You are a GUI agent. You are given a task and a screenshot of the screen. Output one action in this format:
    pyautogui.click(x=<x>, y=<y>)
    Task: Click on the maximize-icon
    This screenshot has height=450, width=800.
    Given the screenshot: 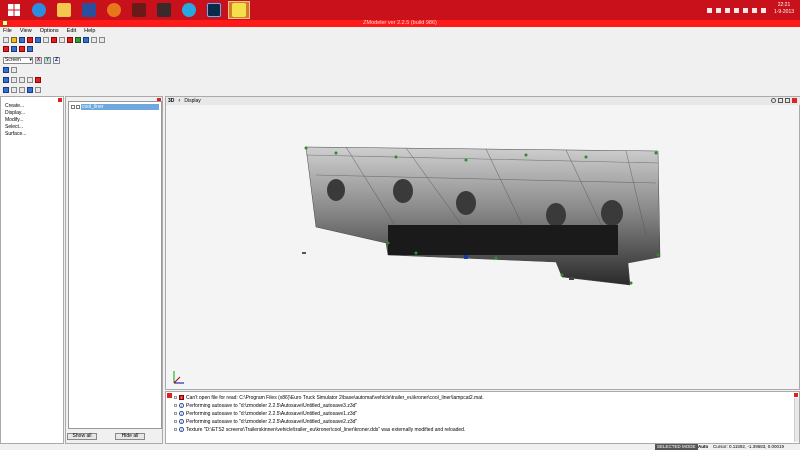 What is the action you would take?
    pyautogui.click(x=787, y=100)
    